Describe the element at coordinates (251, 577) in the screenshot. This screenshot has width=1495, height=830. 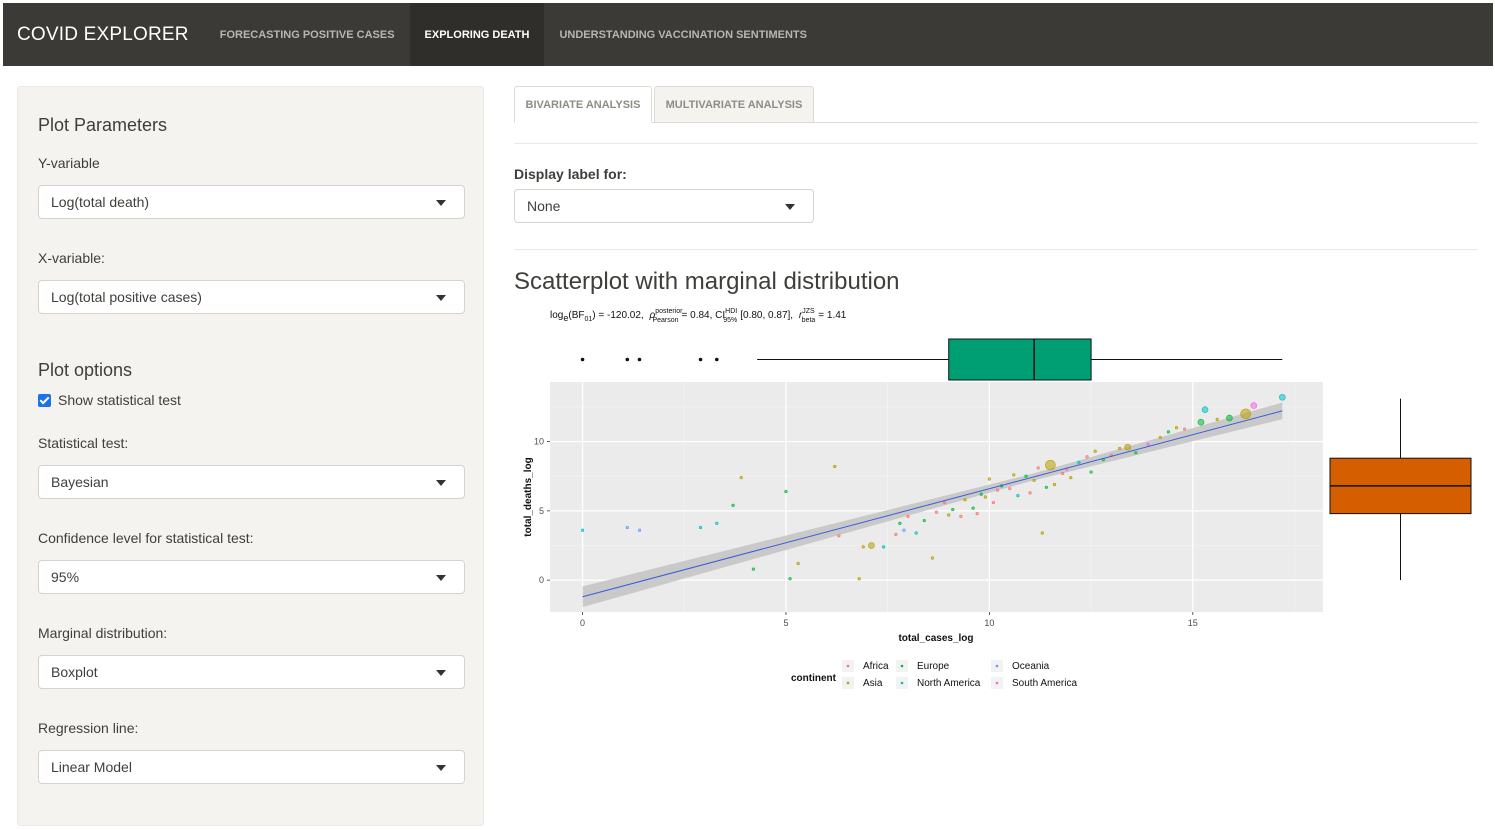
I see `confidence-select: 95%` at that location.